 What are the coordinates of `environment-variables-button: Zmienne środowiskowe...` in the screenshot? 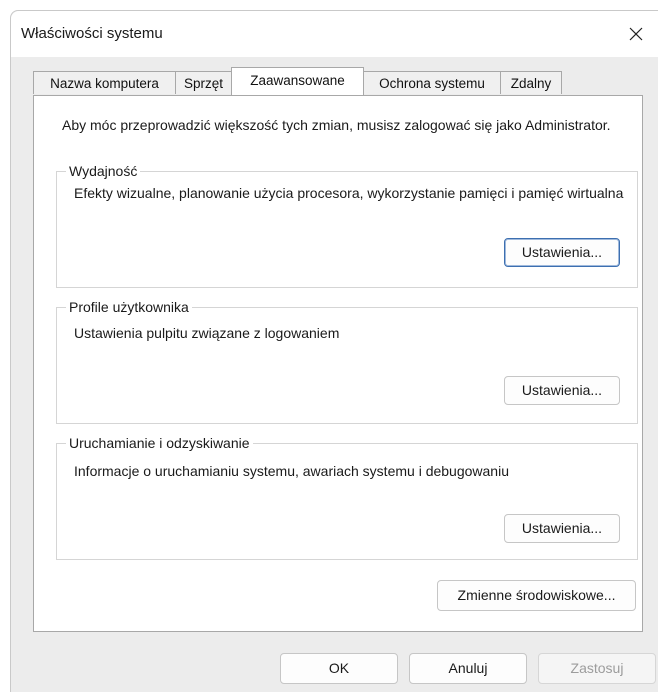 It's located at (536, 595).